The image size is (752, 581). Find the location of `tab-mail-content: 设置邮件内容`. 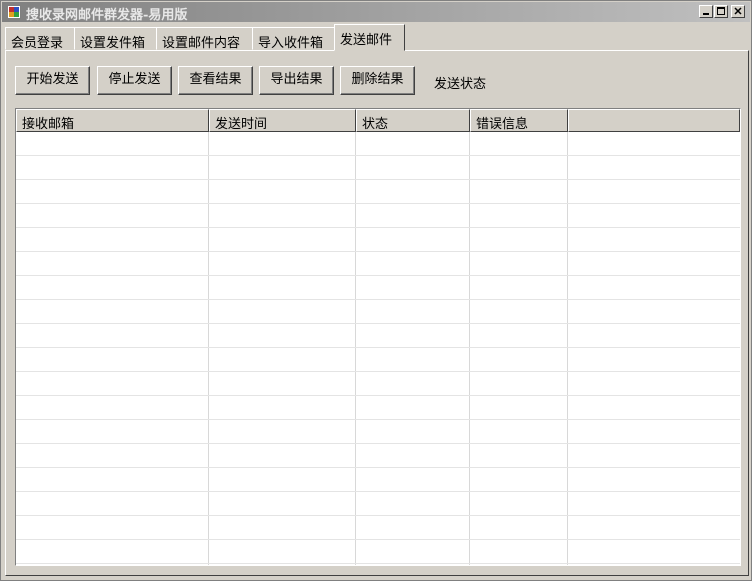

tab-mail-content: 设置邮件内容 is located at coordinates (204, 39).